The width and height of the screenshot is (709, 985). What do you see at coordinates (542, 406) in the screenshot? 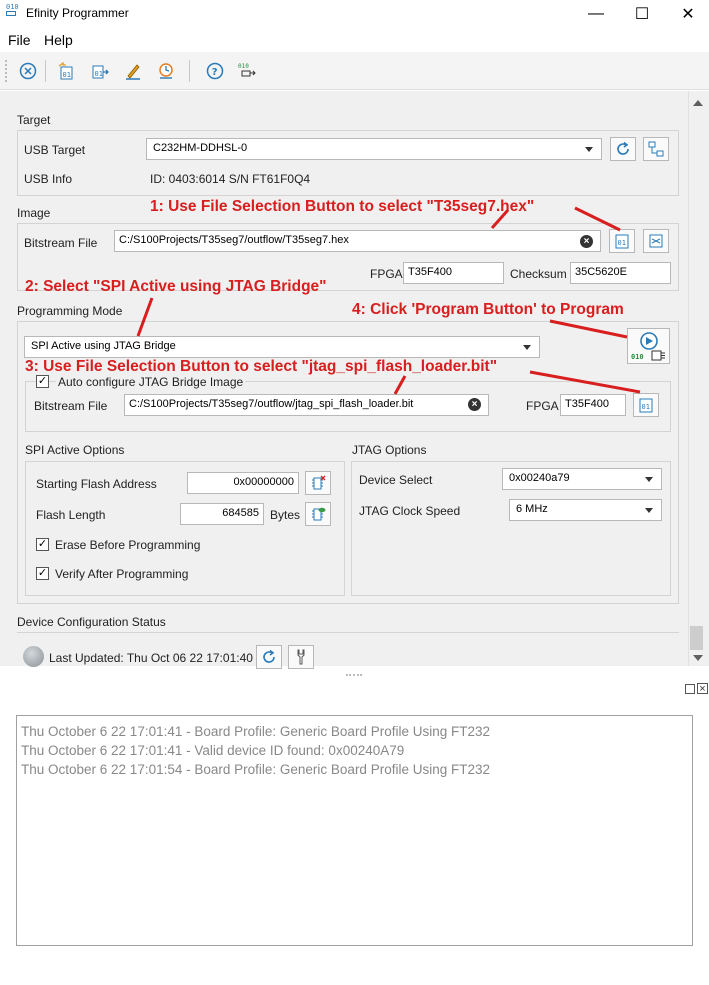
I see `bridge-fpga-label: FPGA` at bounding box center [542, 406].